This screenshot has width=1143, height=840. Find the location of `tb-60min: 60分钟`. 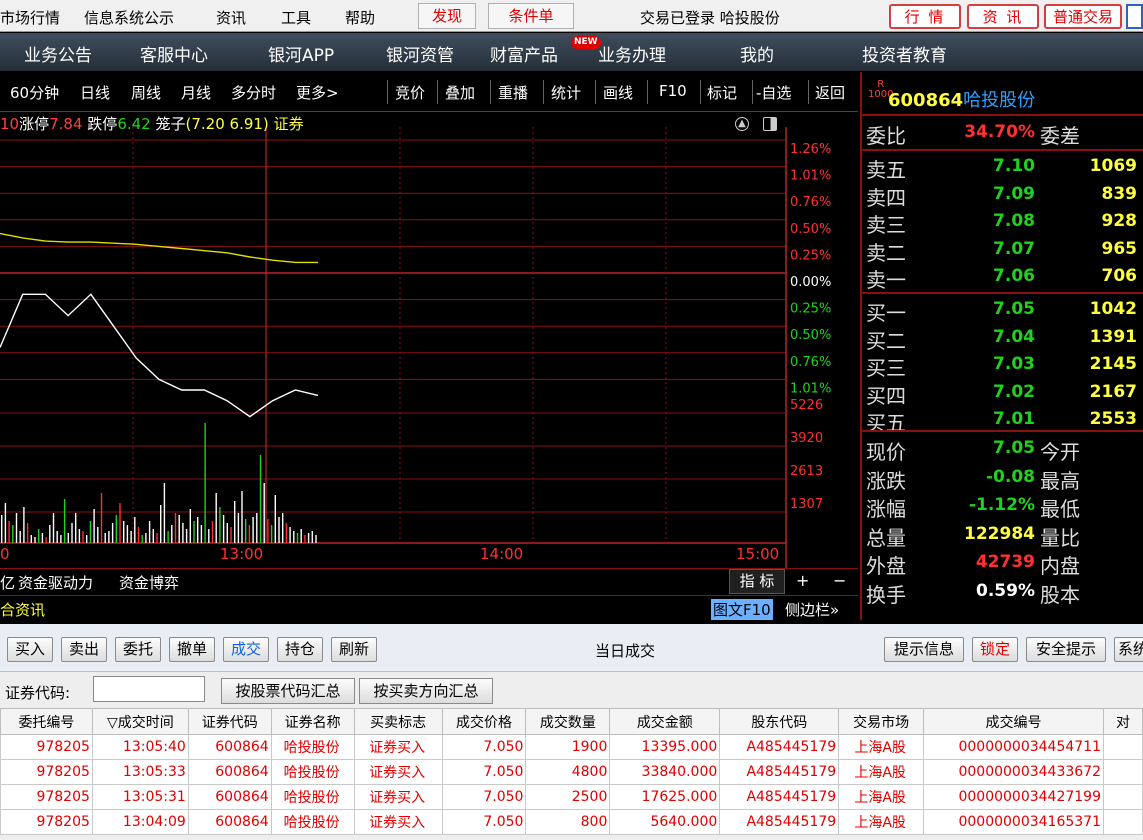

tb-60min: 60分钟 is located at coordinates (34, 92).